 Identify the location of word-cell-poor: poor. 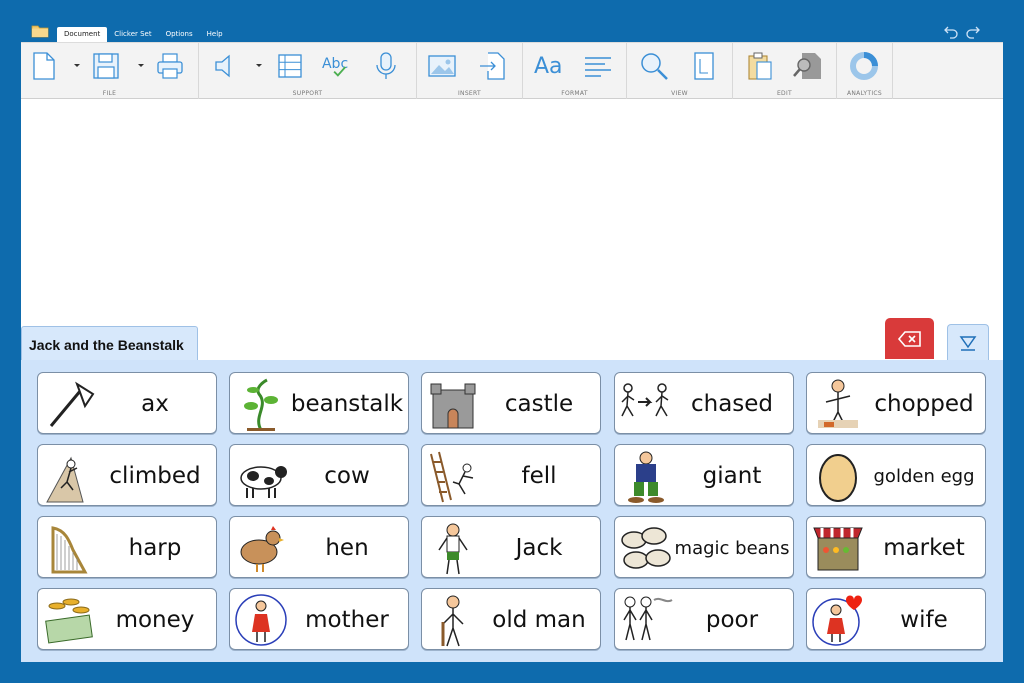
(704, 619).